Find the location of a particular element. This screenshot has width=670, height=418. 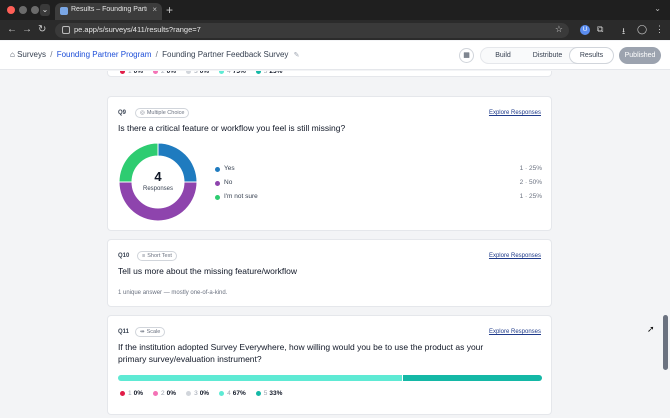

question-title-line-2: primary survey/evaluation instrument? is located at coordinates (190, 359).